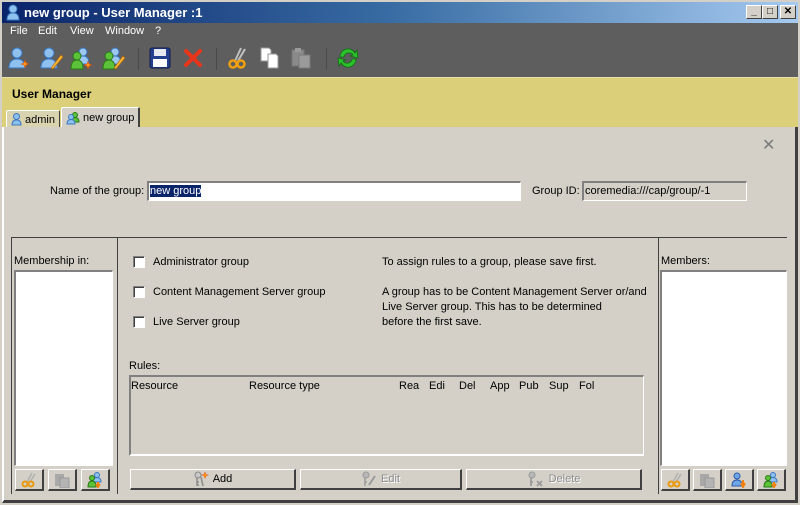 This screenshot has width=800, height=505. Describe the element at coordinates (52, 261) in the screenshot. I see `membership-label: Membership in:` at that location.